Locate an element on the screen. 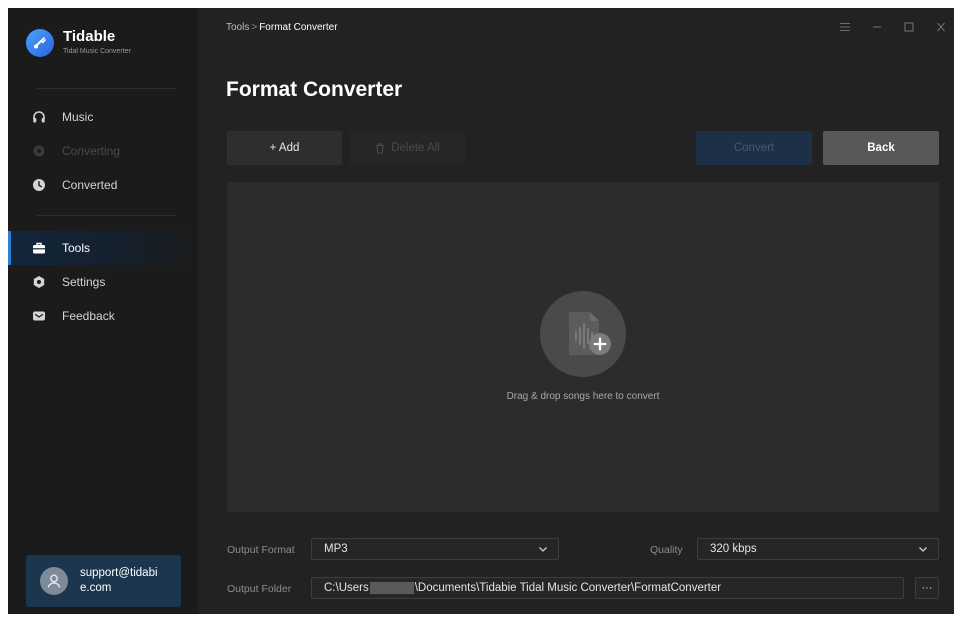 The height and width of the screenshot is (622, 961). account-panel: support@tidabie.com is located at coordinates (103, 581).